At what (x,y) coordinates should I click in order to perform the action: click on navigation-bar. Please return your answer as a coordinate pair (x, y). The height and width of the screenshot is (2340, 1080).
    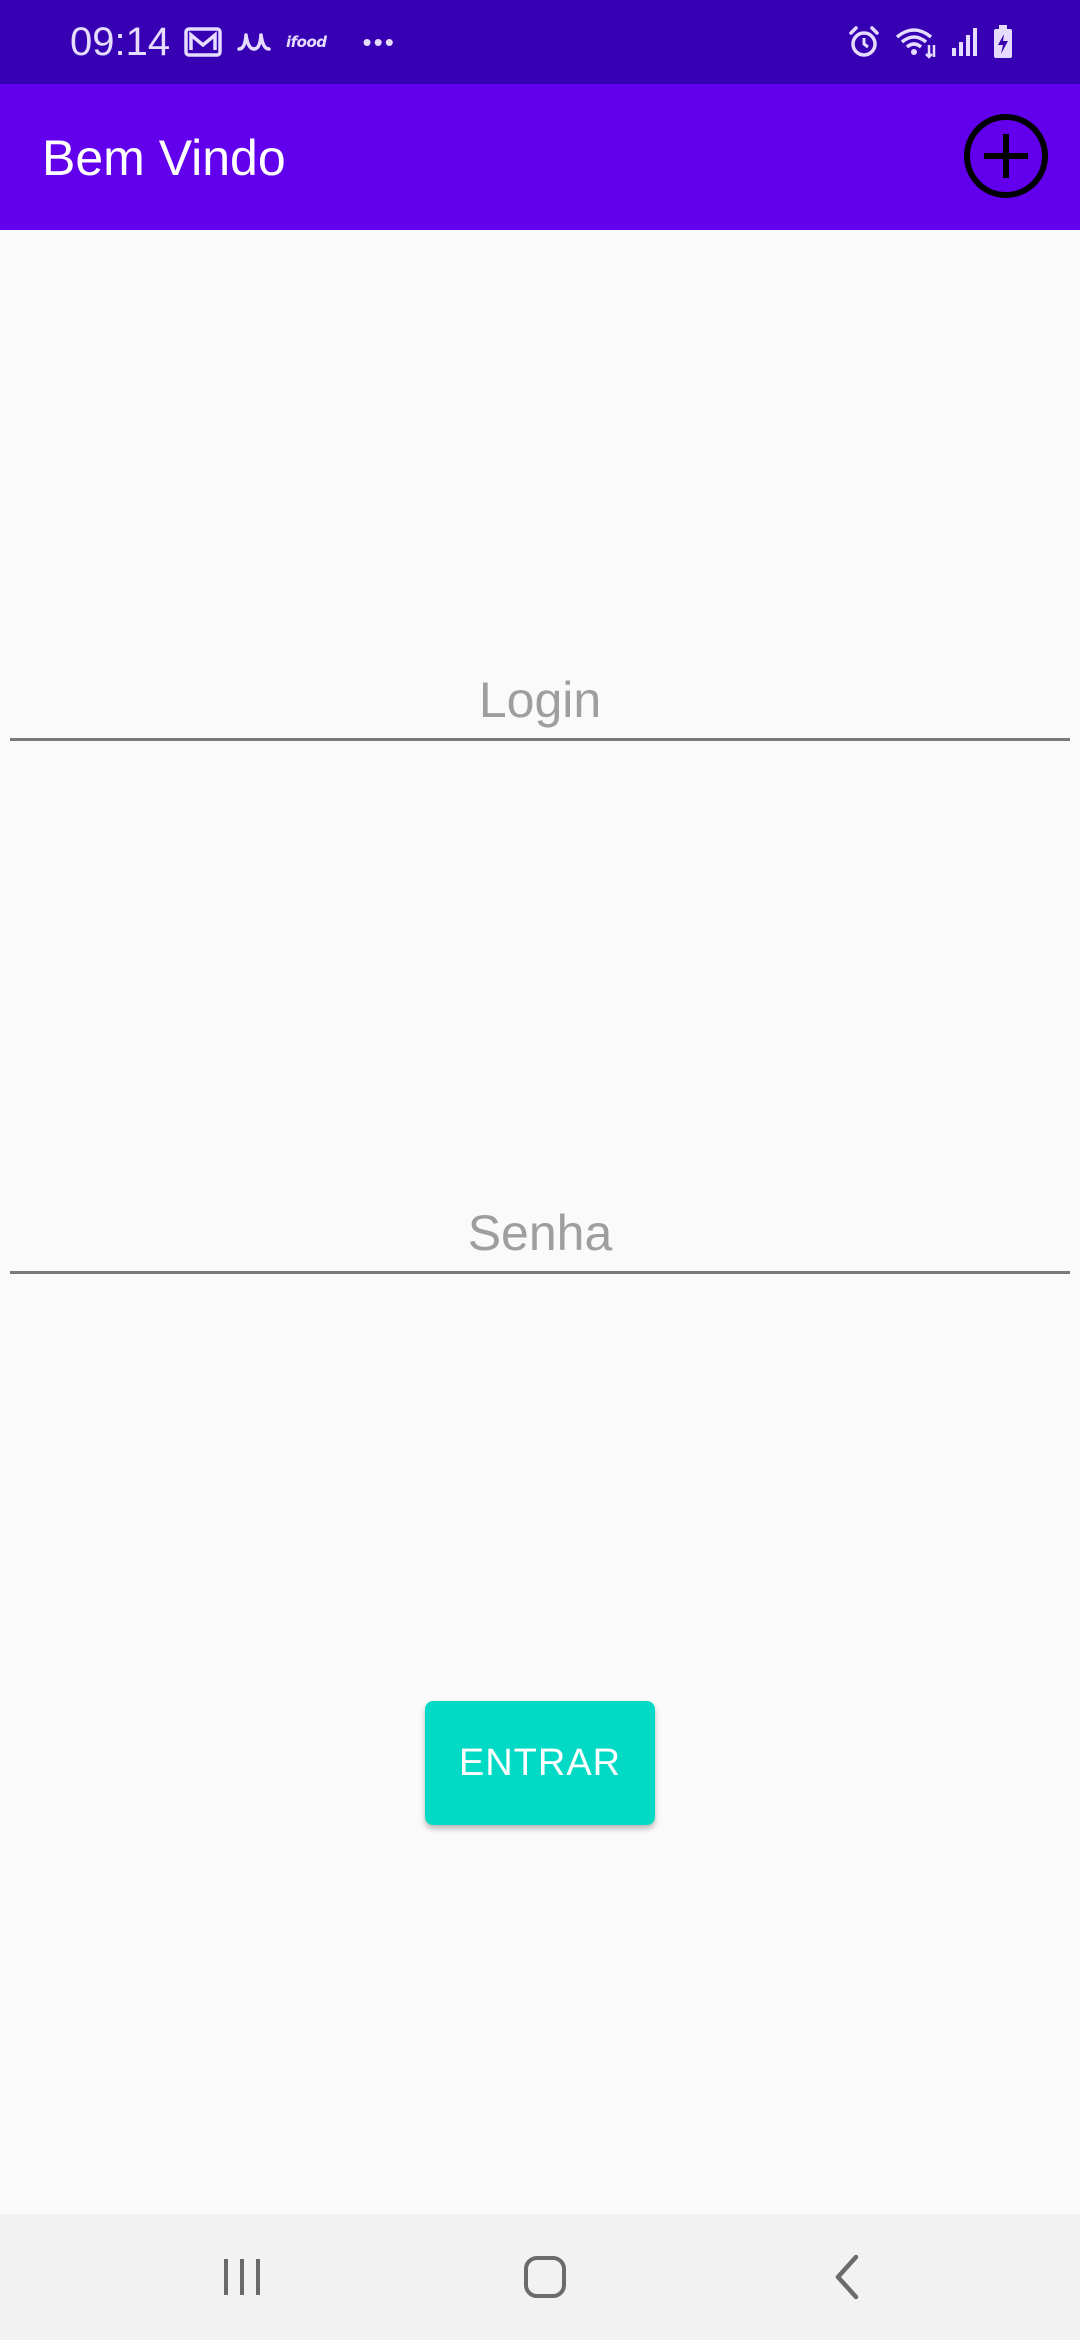
    Looking at the image, I should click on (540, 2277).